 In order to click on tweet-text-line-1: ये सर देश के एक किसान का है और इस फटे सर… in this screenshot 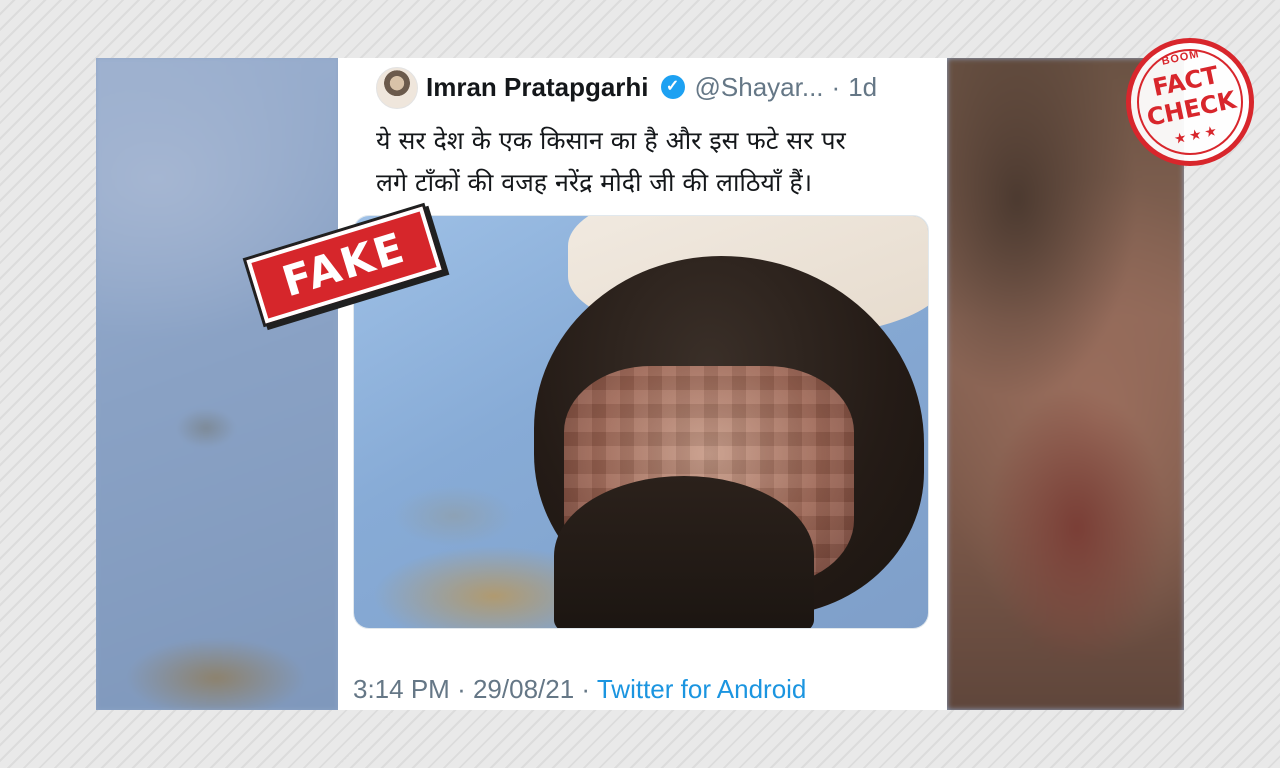, I will do `click(611, 140)`.